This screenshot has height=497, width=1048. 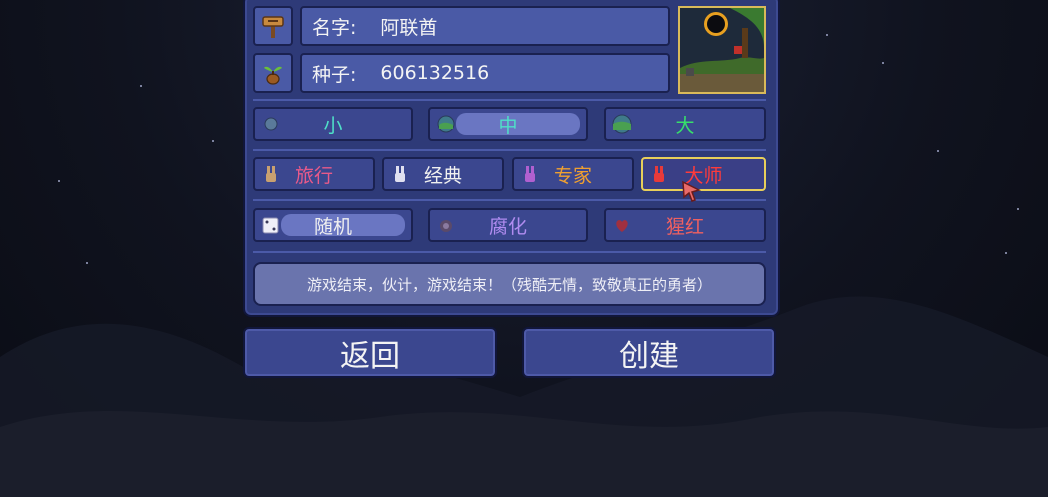 I want to click on world-seed-value: 606132516, so click(x=435, y=73).